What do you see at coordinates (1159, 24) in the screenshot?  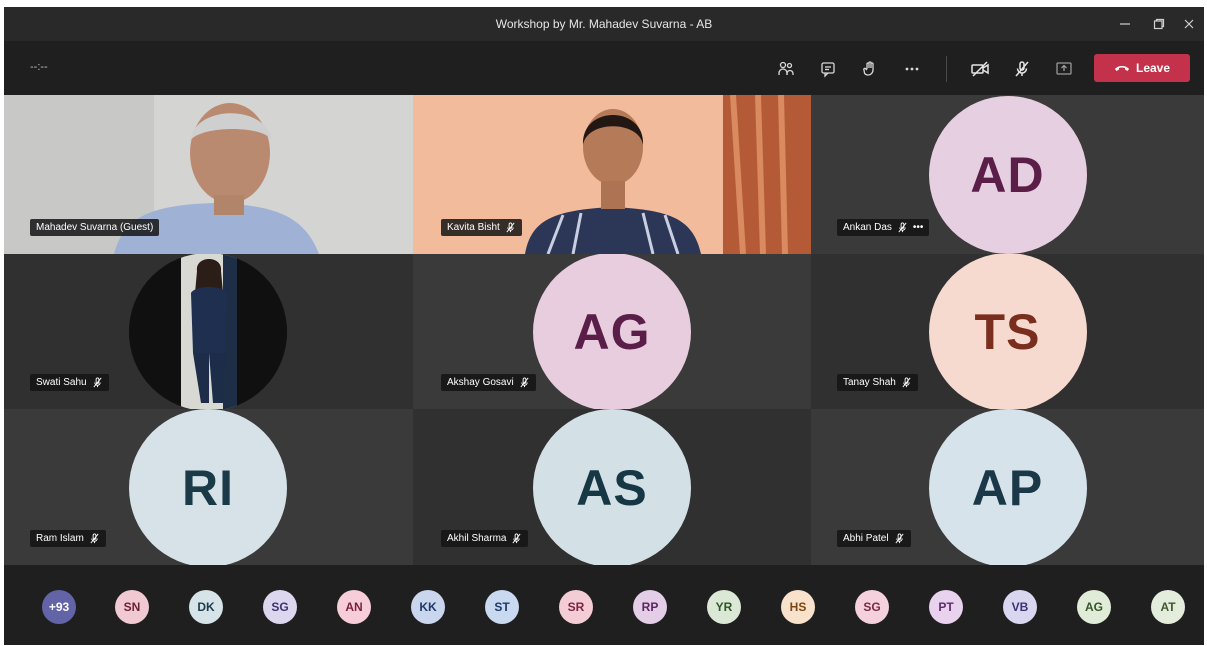 I see `maximize-icon` at bounding box center [1159, 24].